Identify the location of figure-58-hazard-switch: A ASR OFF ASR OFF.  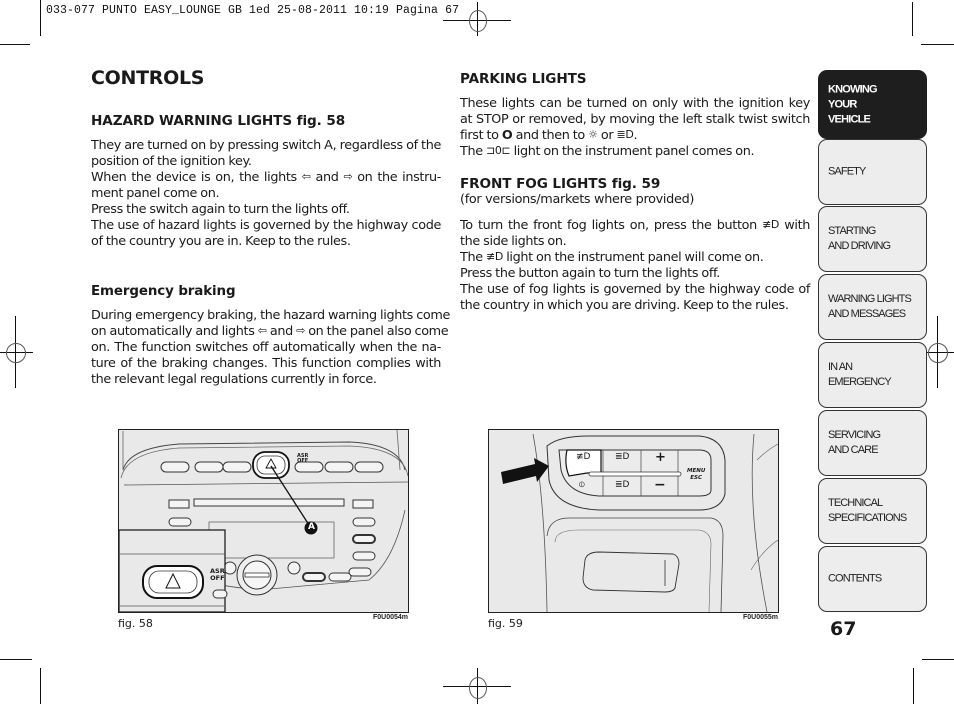
(263, 521).